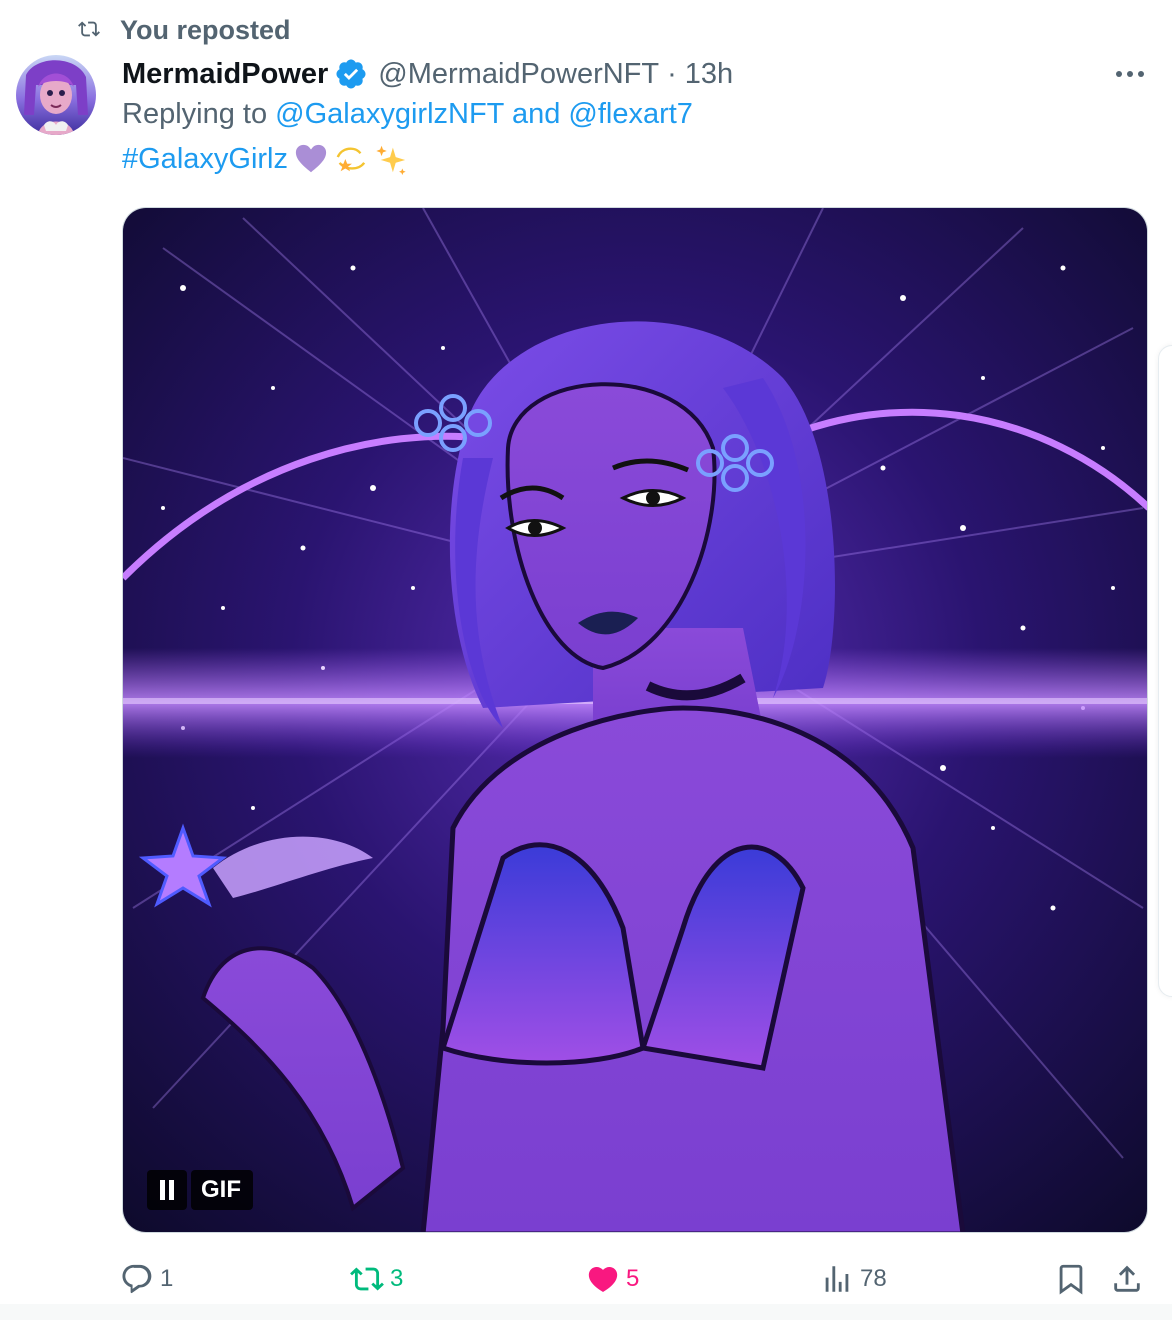 The height and width of the screenshot is (1320, 1172). I want to click on purple-heart-emoji, so click(311, 158).